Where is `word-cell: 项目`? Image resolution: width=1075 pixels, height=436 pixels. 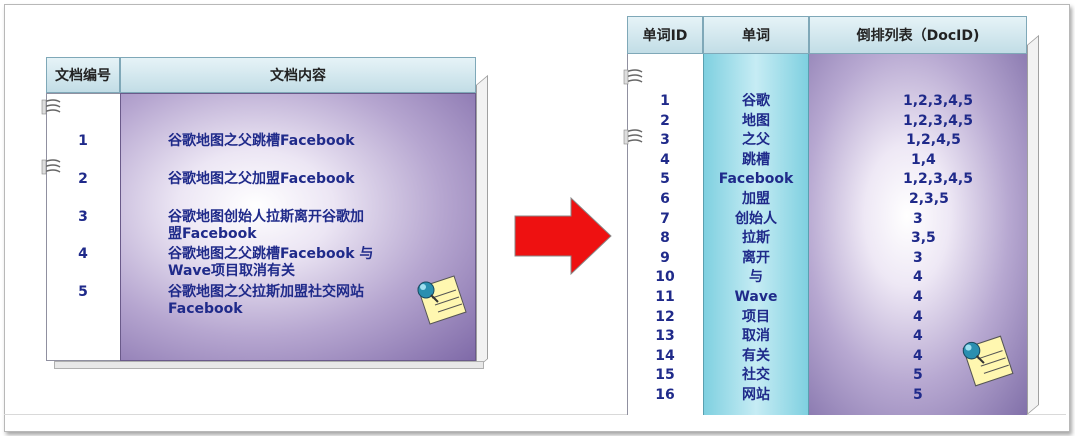 word-cell: 项目 is located at coordinates (756, 316).